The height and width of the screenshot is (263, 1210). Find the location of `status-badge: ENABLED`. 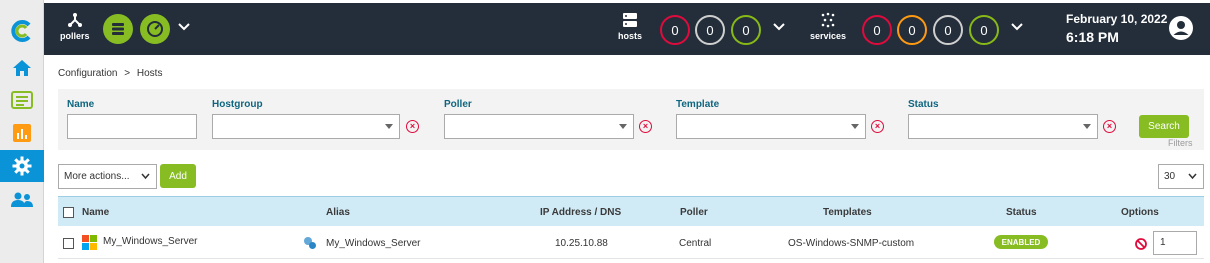

status-badge: ENABLED is located at coordinates (1021, 242).